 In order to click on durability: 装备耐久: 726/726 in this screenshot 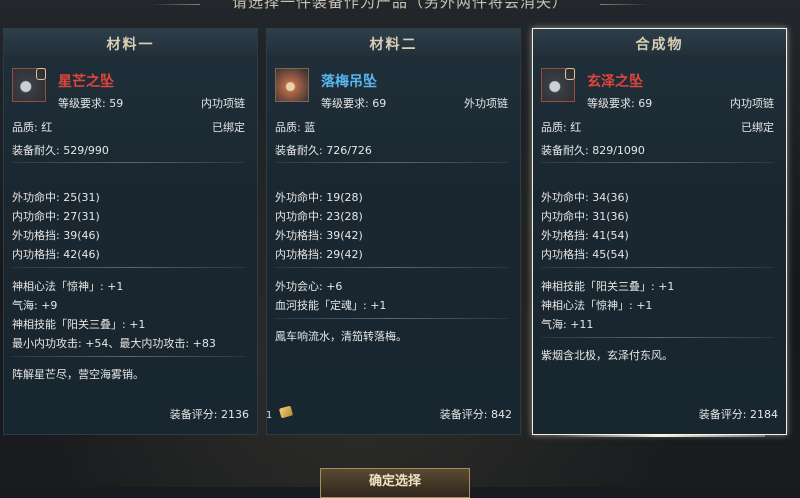, I will do `click(323, 150)`.